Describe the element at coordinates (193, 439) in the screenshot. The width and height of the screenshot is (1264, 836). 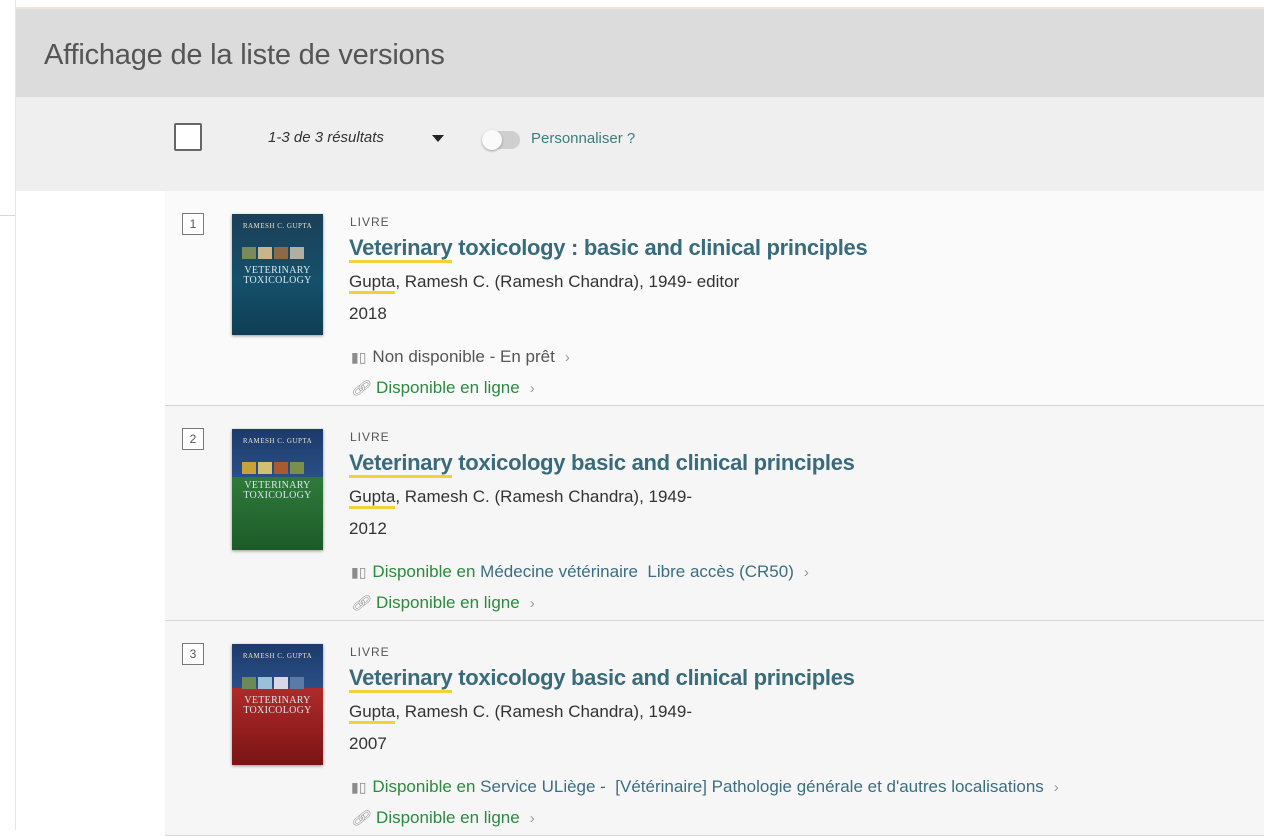
I see `result-number: 2` at that location.